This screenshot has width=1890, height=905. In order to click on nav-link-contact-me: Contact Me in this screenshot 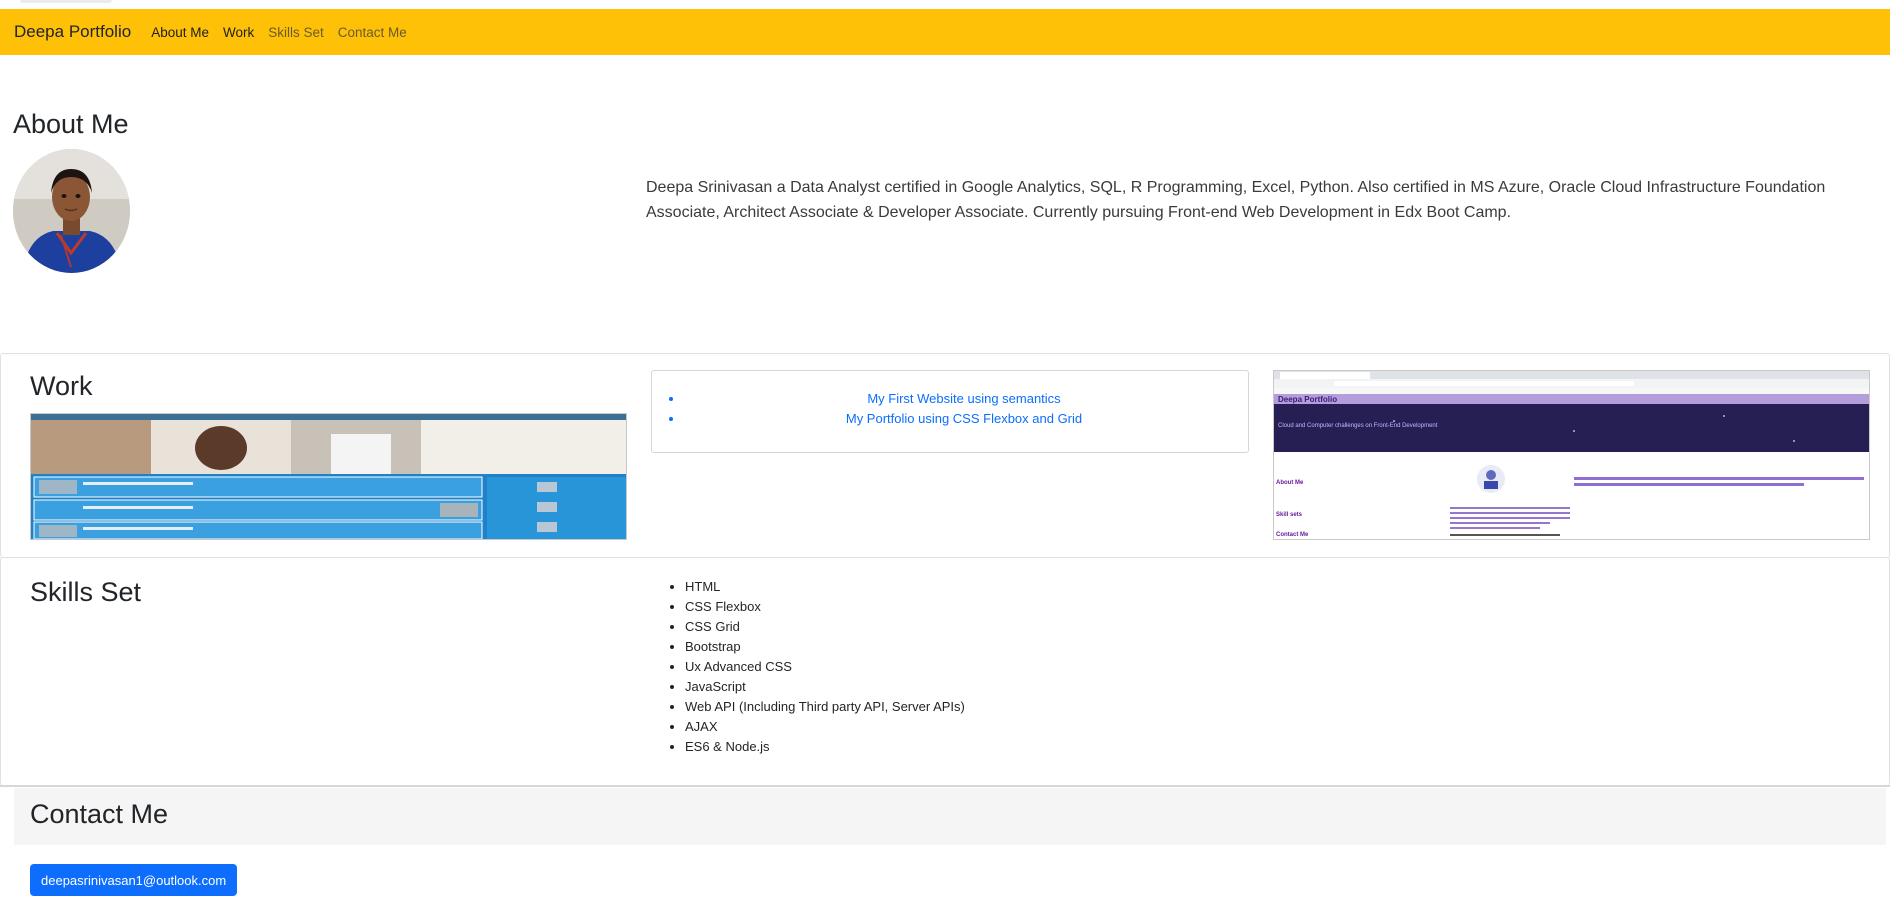, I will do `click(372, 32)`.